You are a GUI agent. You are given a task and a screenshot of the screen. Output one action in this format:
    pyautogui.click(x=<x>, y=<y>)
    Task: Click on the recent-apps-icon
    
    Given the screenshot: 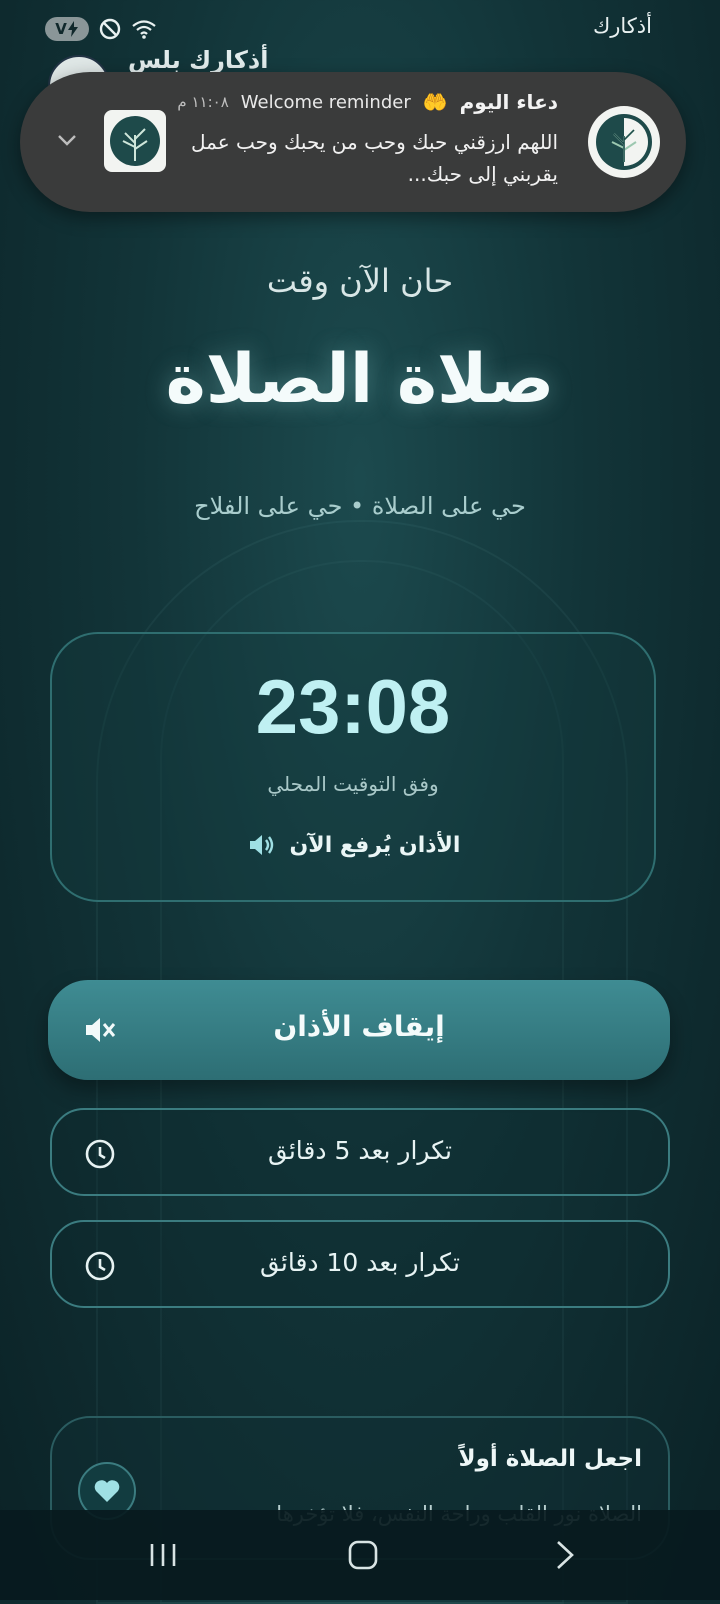 What is the action you would take?
    pyautogui.click(x=163, y=1555)
    